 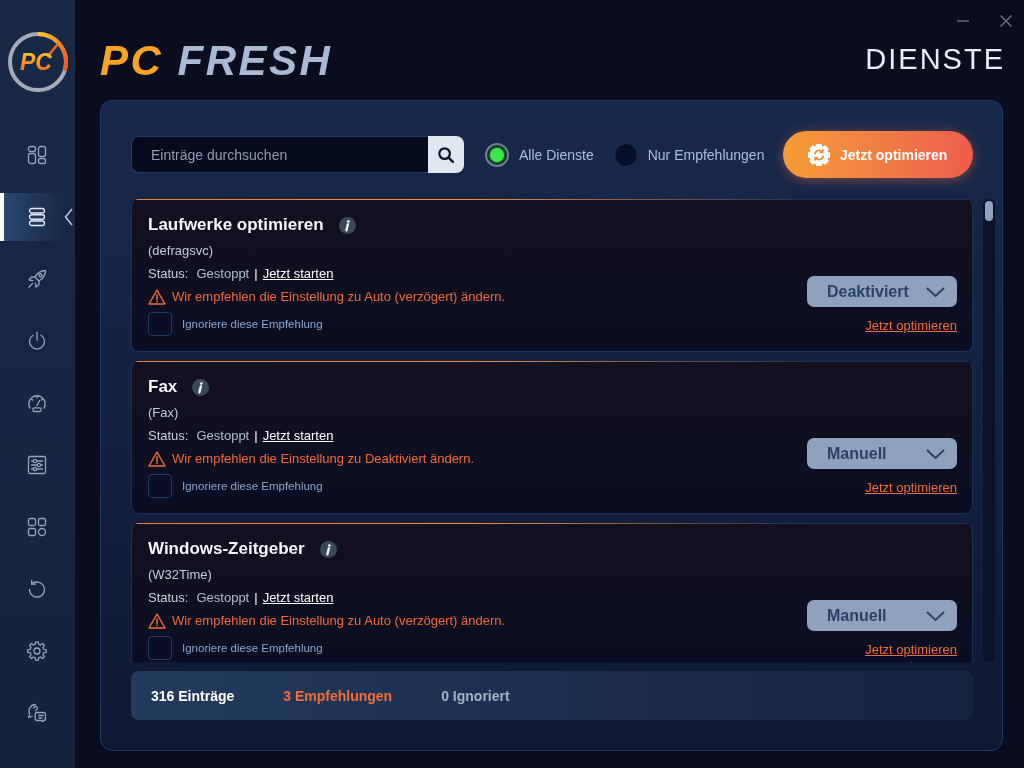 What do you see at coordinates (989, 211) in the screenshot?
I see `scrollbar-thumb` at bounding box center [989, 211].